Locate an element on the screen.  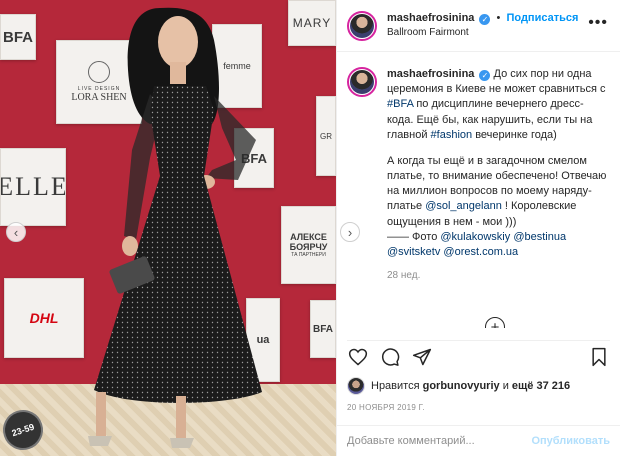
likes-summary: Нравится gorbunovyuriy и ещё 37 216 is located at coordinates (458, 386).